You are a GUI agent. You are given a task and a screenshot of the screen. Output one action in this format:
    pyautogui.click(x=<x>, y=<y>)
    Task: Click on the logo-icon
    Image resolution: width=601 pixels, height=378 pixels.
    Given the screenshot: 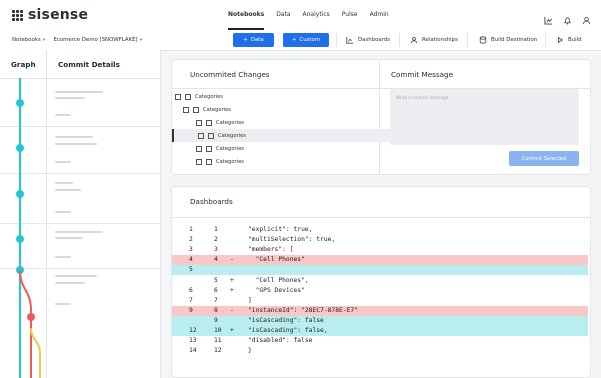 What is the action you would take?
    pyautogui.click(x=17, y=15)
    